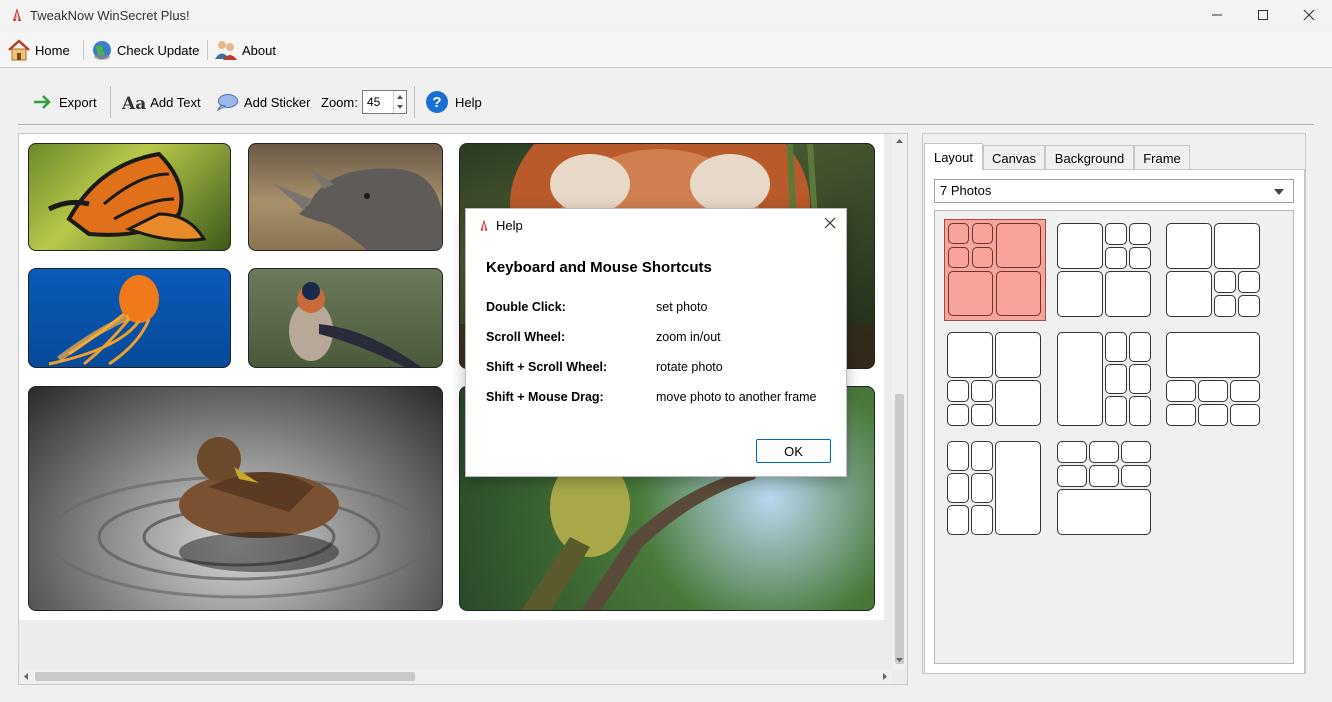  Describe the element at coordinates (793, 451) in the screenshot. I see `ok-button: OK` at that location.